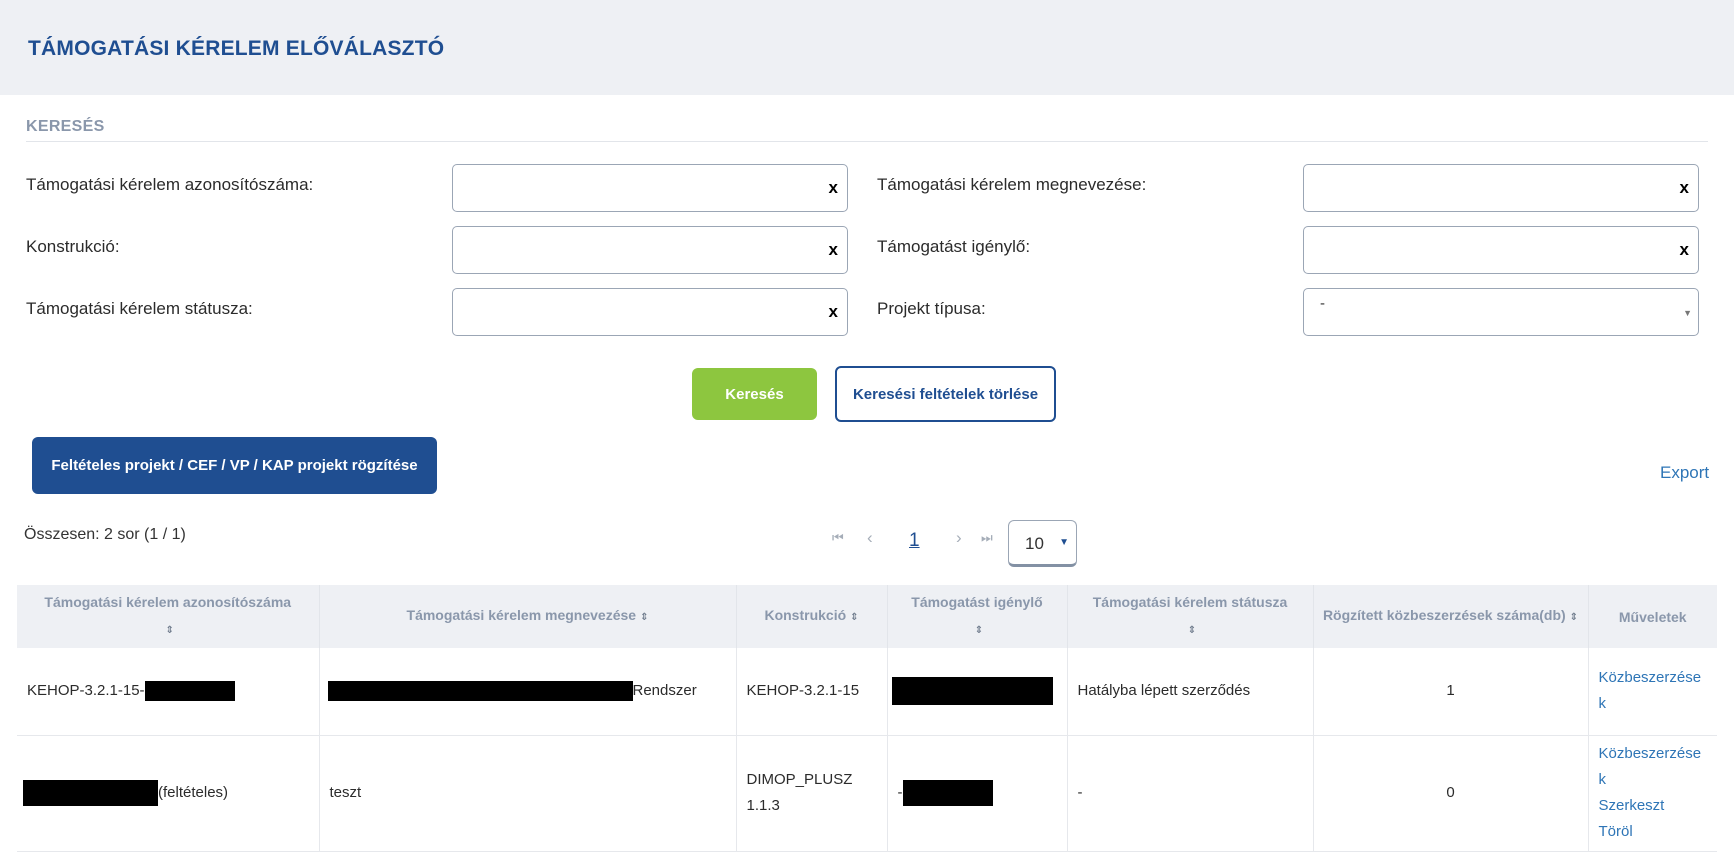  What do you see at coordinates (1322, 303) in the screenshot?
I see `project-type-value: -` at bounding box center [1322, 303].